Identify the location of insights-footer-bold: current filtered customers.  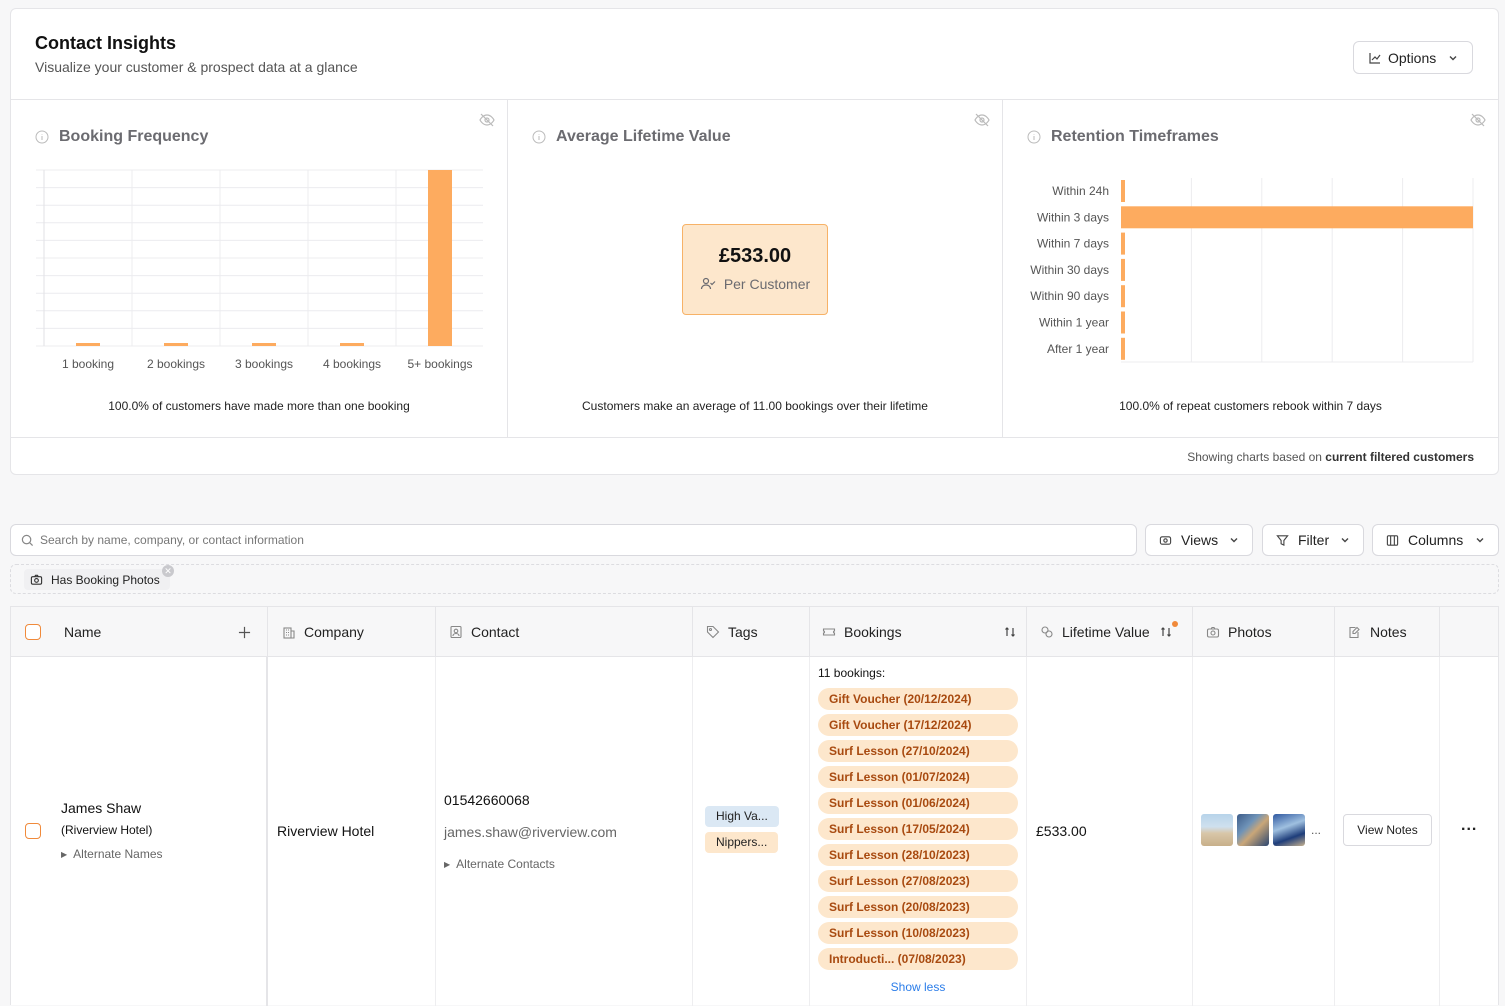
(1399, 457).